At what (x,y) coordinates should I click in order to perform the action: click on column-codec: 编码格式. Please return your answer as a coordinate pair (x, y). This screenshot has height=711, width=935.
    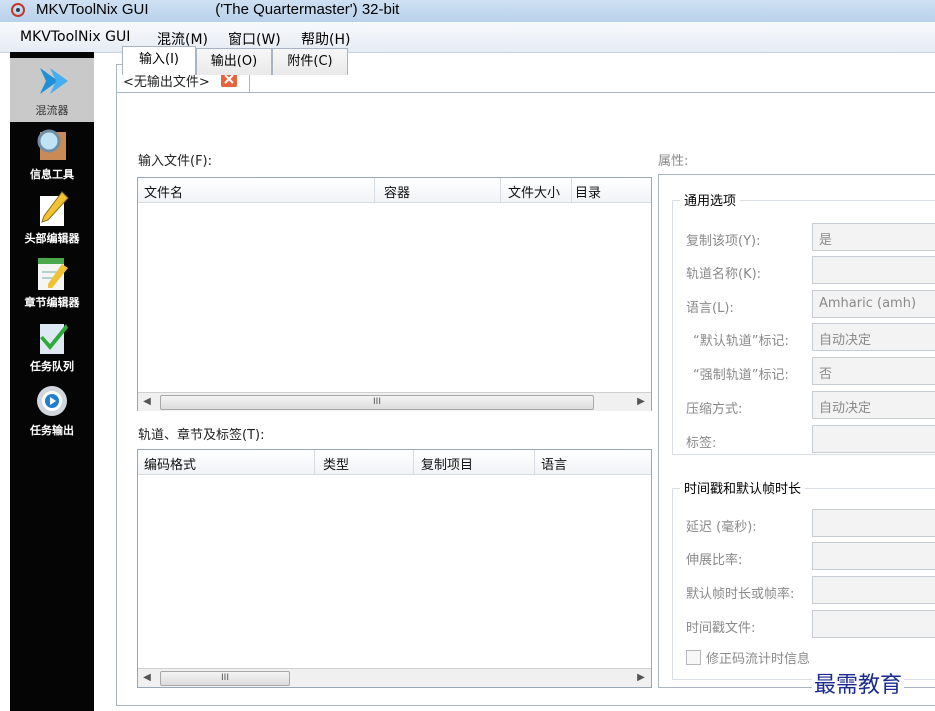
    Looking at the image, I should click on (170, 463).